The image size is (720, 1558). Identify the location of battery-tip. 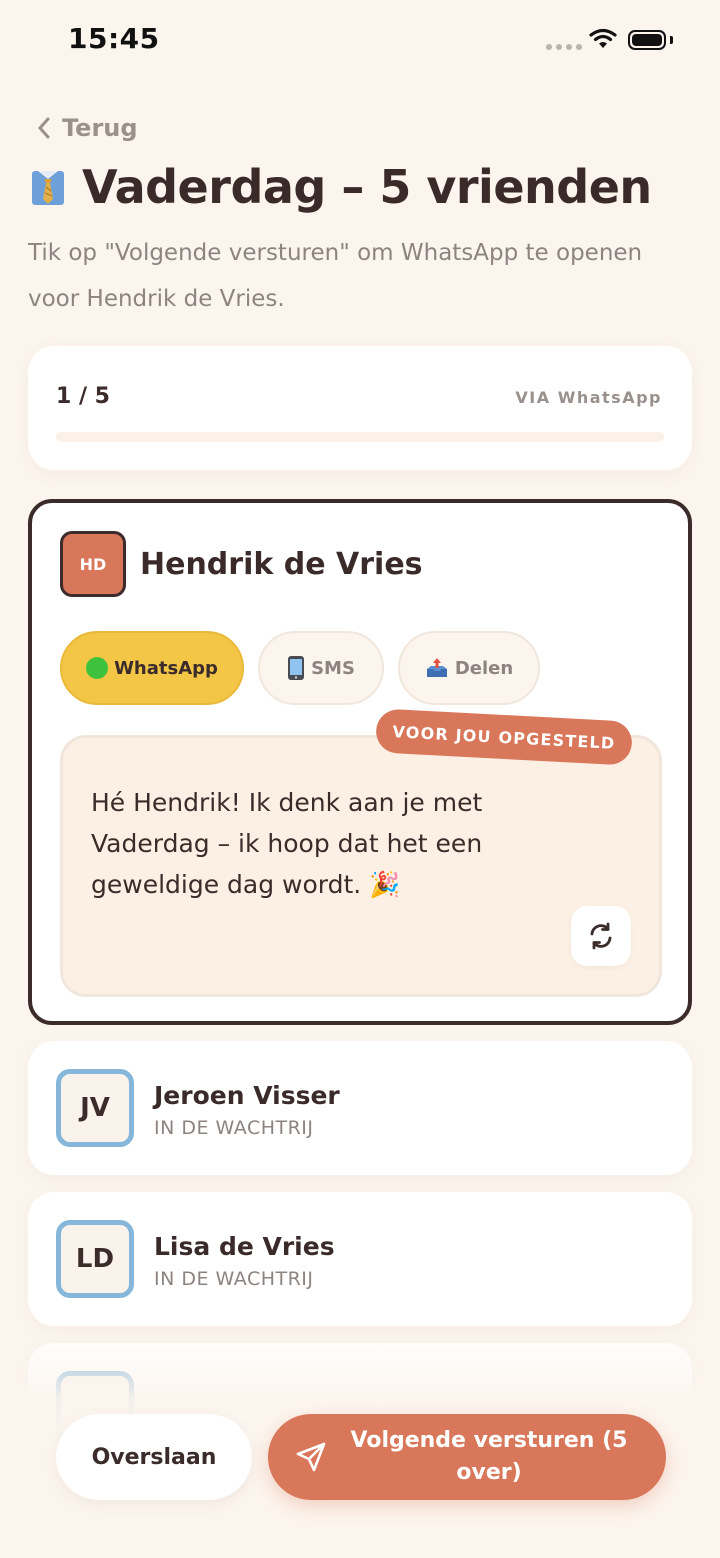
(671, 40).